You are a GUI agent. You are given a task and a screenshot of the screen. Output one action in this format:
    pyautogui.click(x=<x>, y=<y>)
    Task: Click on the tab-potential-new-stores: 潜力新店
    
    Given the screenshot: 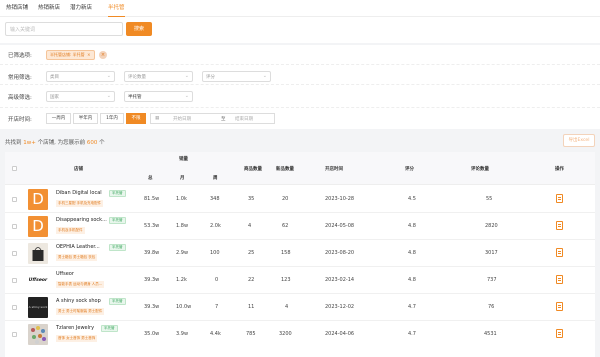 What is the action you would take?
    pyautogui.click(x=81, y=11)
    